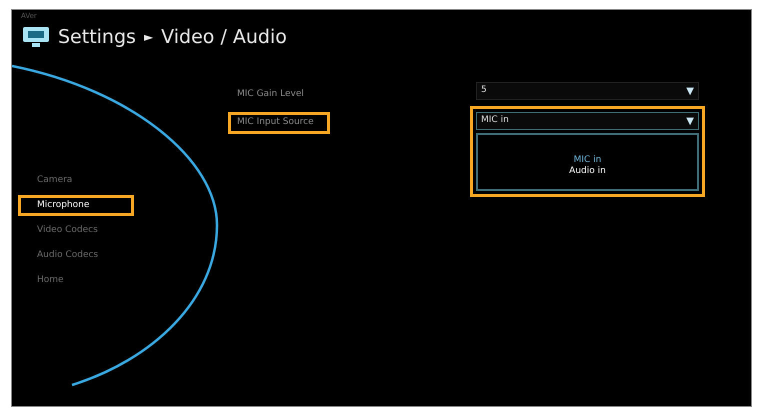 This screenshot has width=762, height=418. I want to click on monitor-icon, so click(36, 37).